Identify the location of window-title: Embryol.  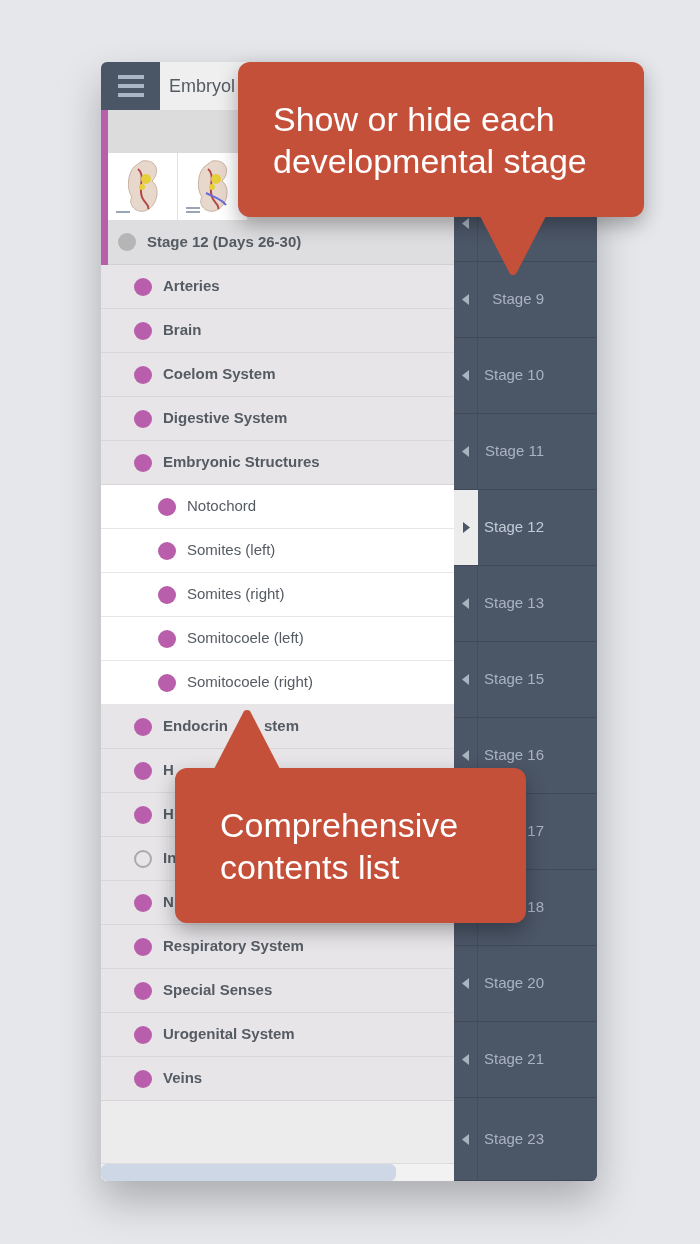
(202, 86).